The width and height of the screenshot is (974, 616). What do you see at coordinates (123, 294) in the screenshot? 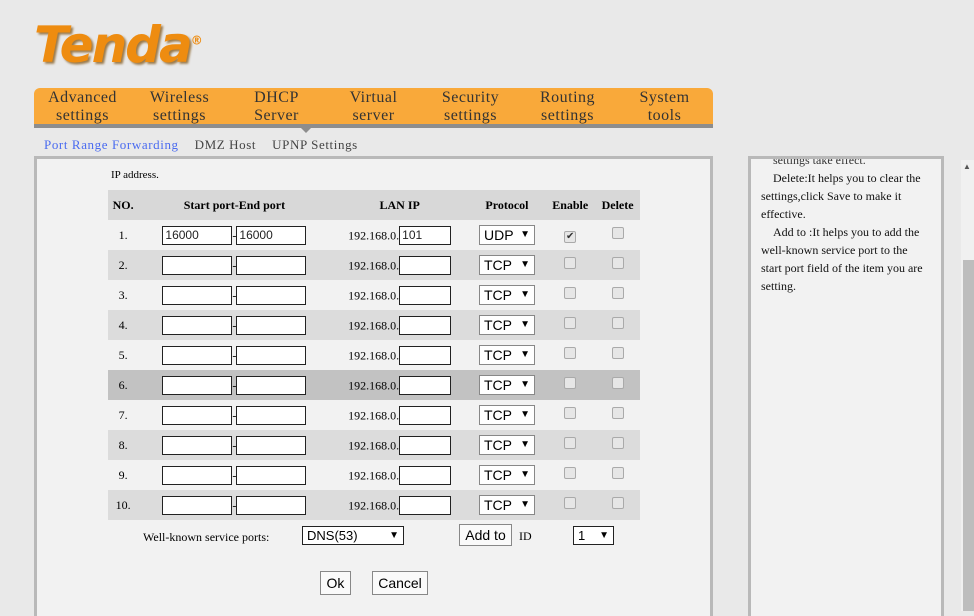
I see `row-number: 3.` at bounding box center [123, 294].